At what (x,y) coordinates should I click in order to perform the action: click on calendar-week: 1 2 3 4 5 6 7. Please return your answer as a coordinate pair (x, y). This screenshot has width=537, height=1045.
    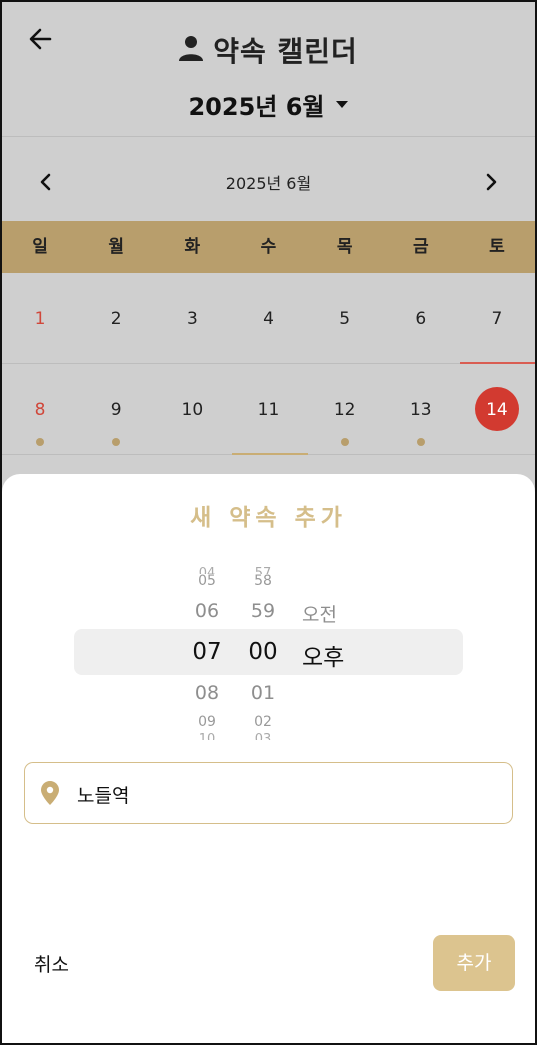
    Looking at the image, I should click on (268, 318).